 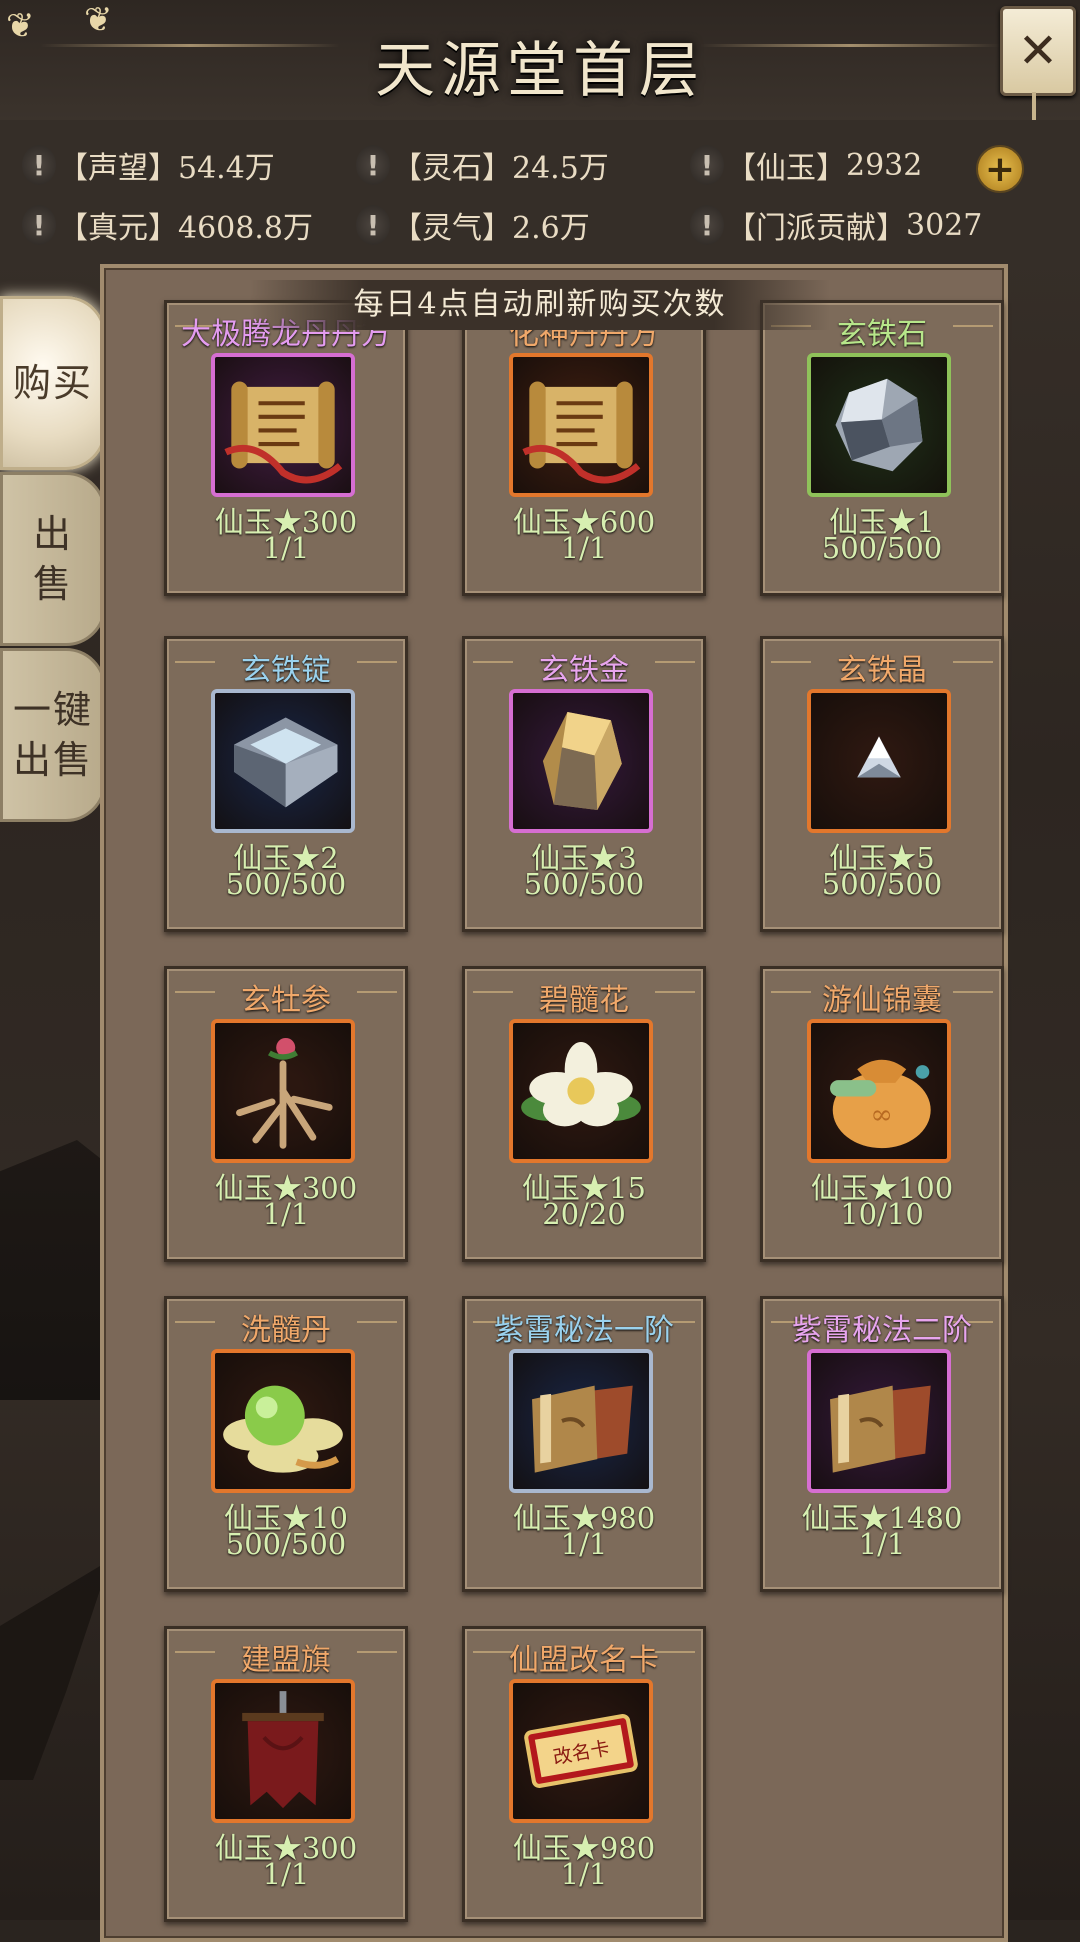 I want to click on resource-name: 【声望】, so click(x=118, y=168).